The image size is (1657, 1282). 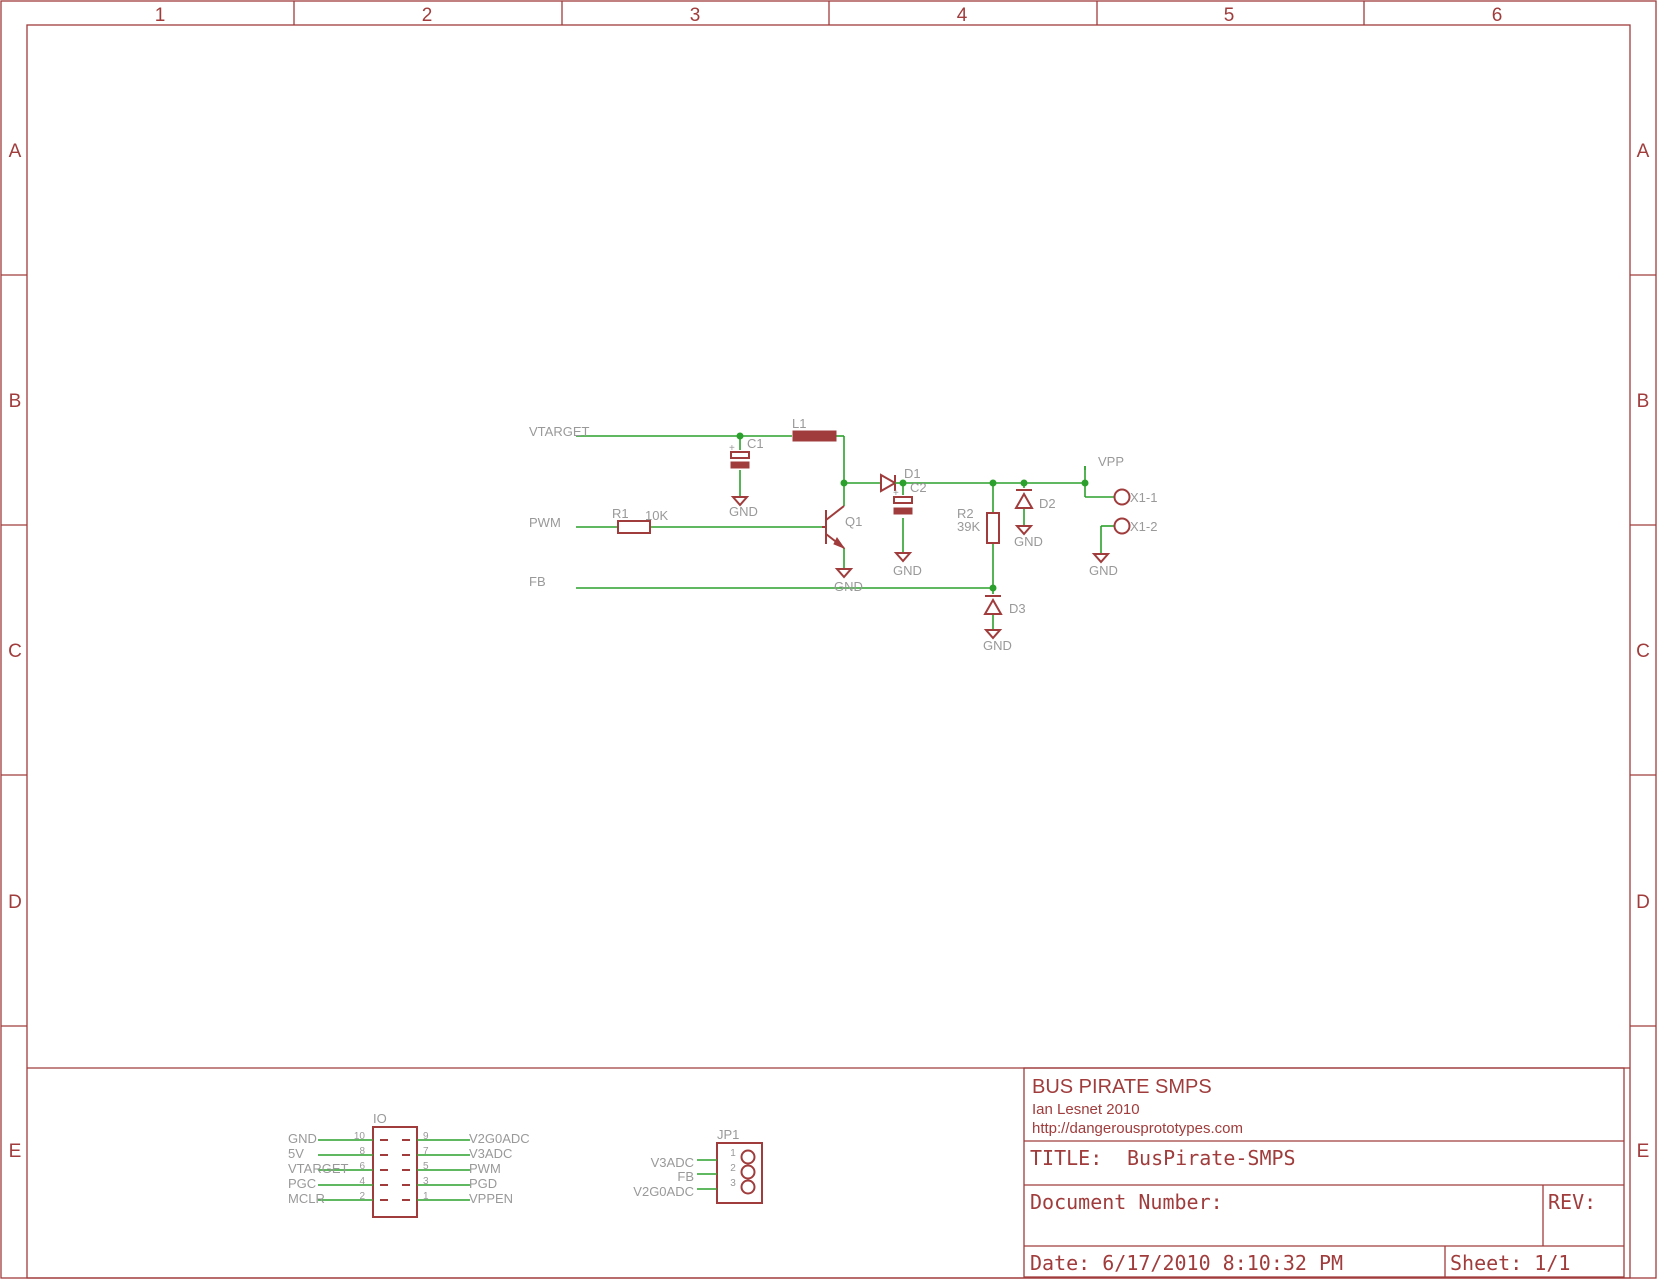 I want to click on io-pin-number: 1, so click(x=426, y=1196).